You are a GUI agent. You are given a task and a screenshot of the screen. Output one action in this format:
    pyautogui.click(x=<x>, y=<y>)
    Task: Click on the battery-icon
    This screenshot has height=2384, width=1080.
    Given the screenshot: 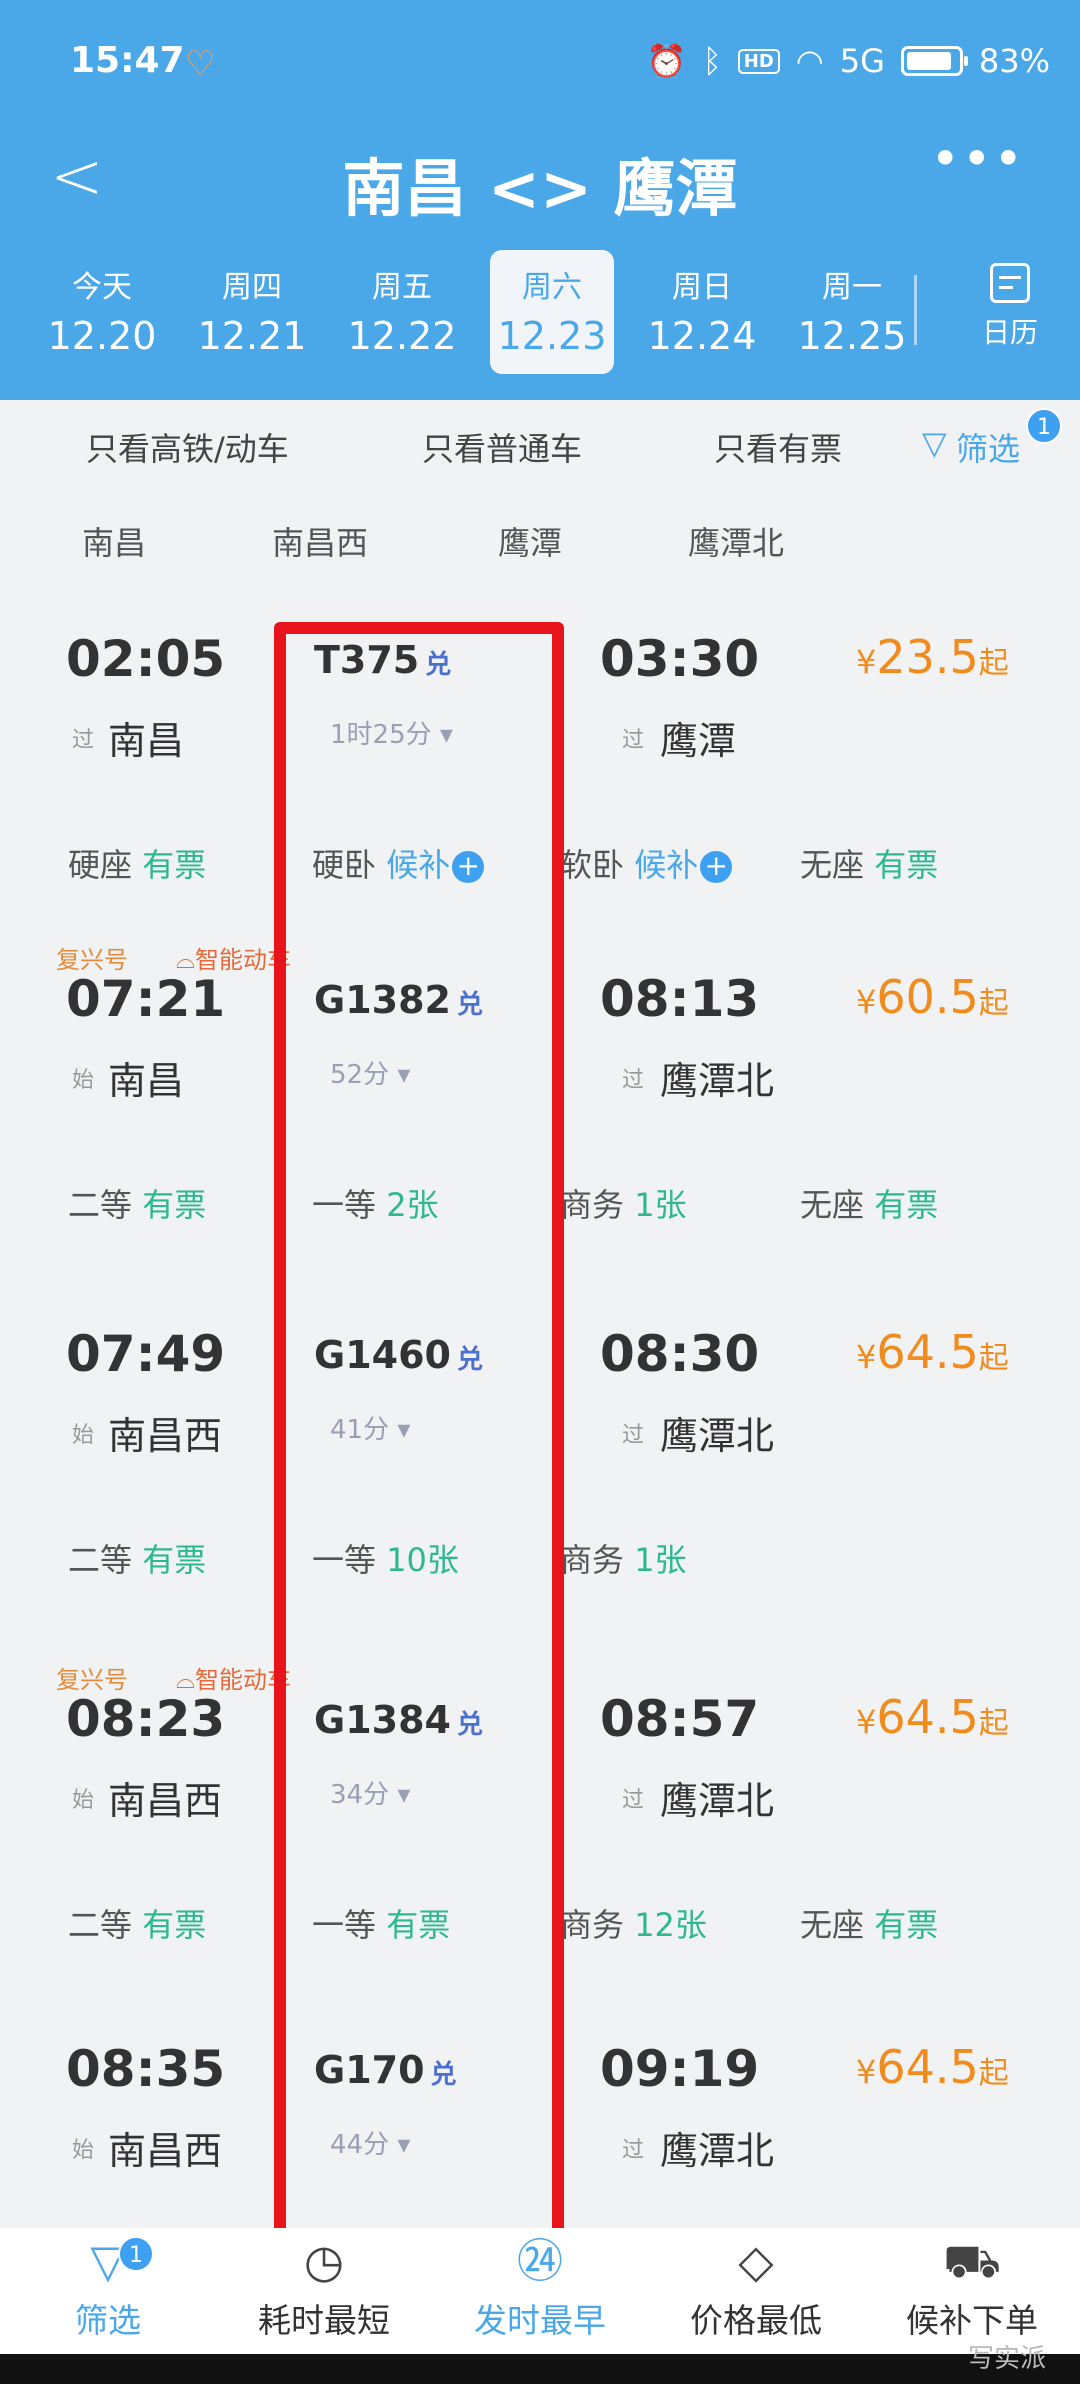 What is the action you would take?
    pyautogui.click(x=934, y=61)
    